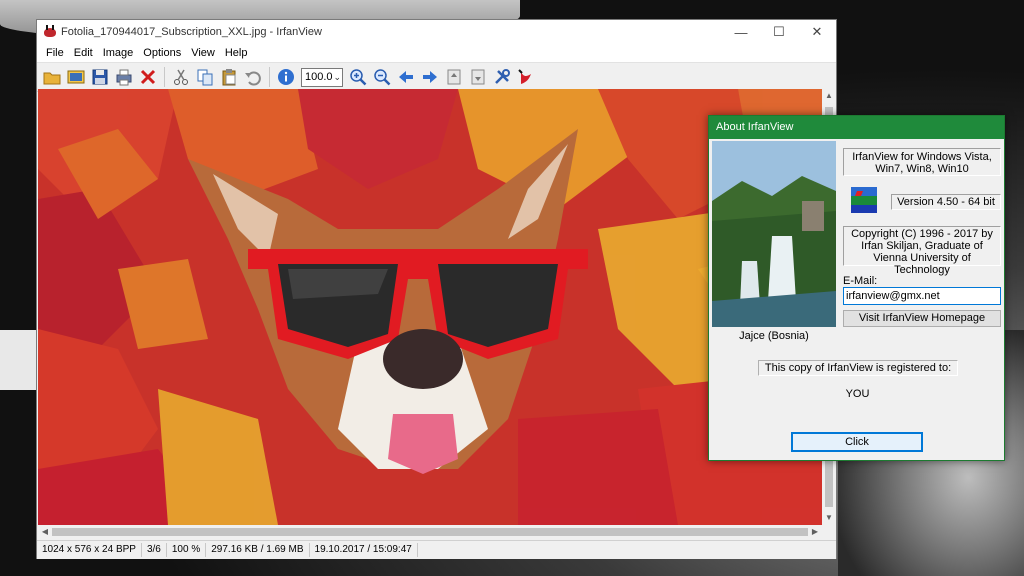 The image size is (1024, 576). I want to click on last-page-icon, so click(478, 77).